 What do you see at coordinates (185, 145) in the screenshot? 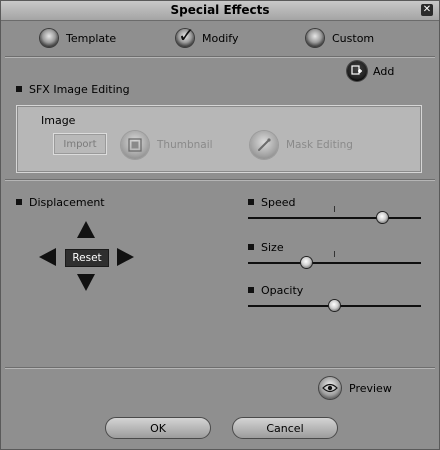
I see `thumbnail-label: Thumbnail` at bounding box center [185, 145].